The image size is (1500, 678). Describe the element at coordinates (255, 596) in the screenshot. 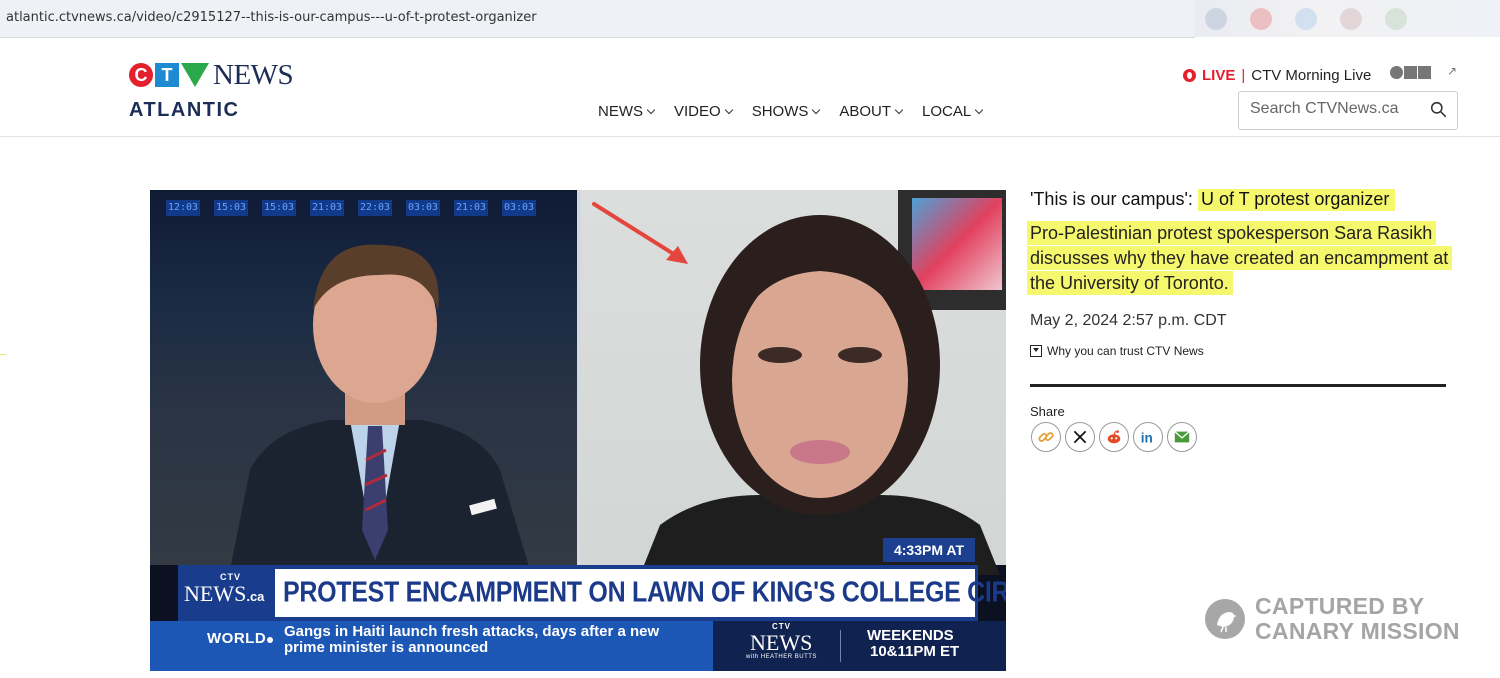

I see `brand-suffix: .ca` at that location.